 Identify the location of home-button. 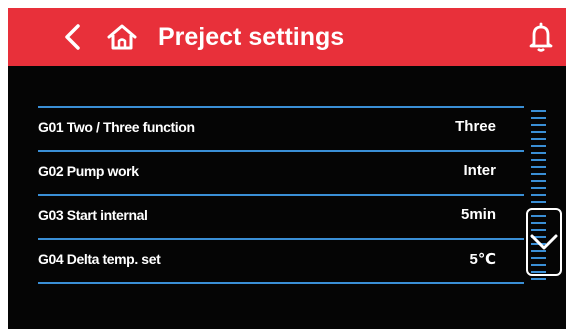
(122, 37).